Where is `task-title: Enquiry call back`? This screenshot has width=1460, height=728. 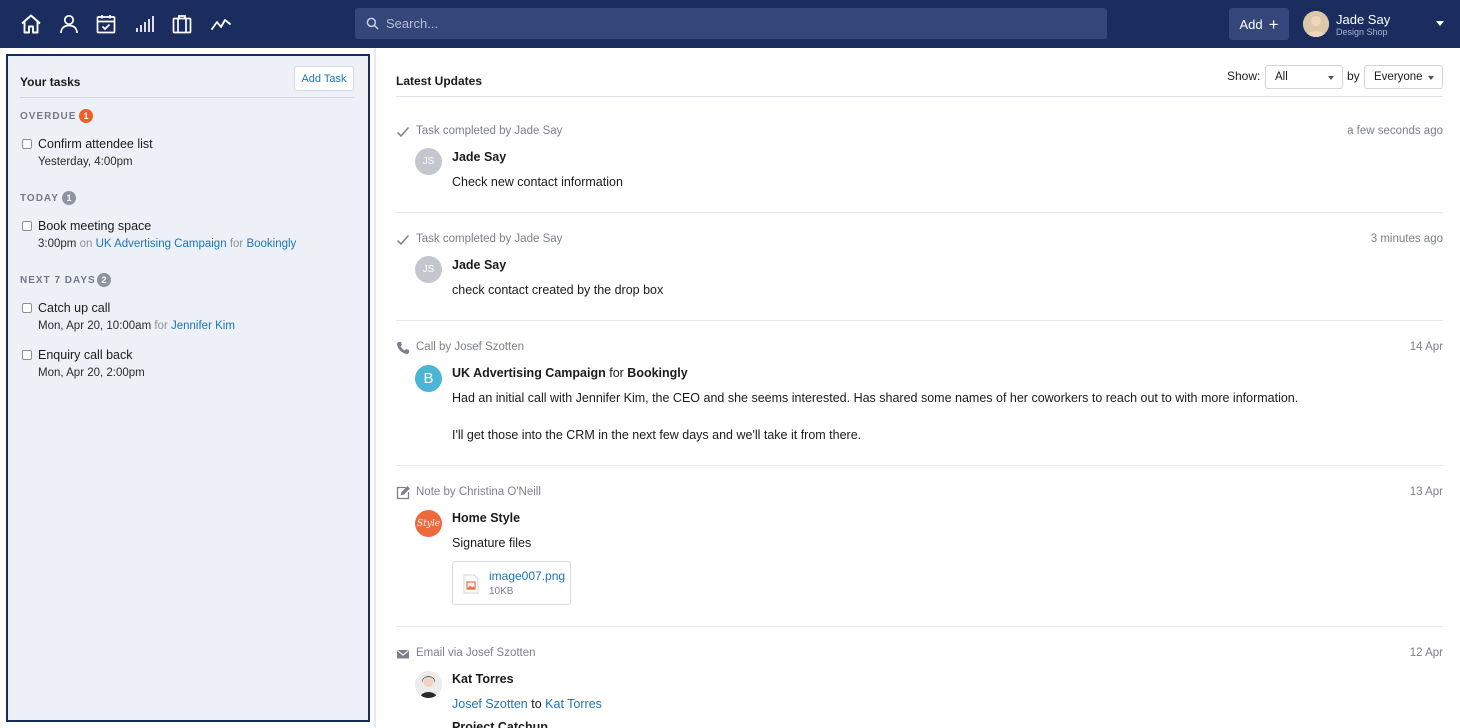
task-title: Enquiry call back is located at coordinates (85, 355).